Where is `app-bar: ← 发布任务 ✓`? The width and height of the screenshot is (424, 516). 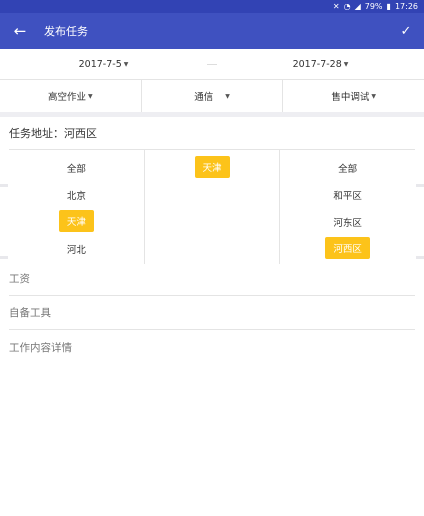 app-bar: ← 发布任务 ✓ is located at coordinates (212, 31).